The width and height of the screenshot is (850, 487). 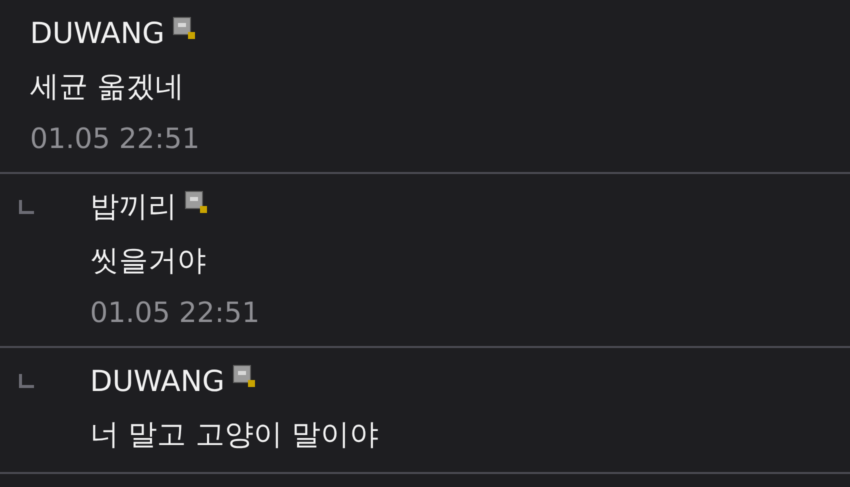 What do you see at coordinates (107, 86) in the screenshot?
I see `comment-text: 세균 옮겠네` at bounding box center [107, 86].